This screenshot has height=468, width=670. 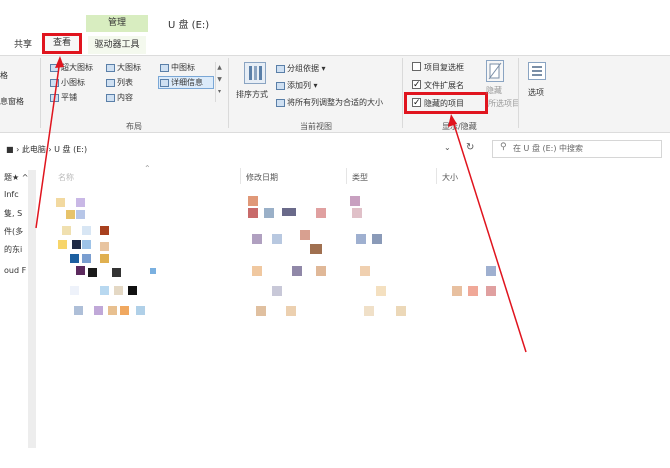 I want to click on arrow-to-hidden-items, so click(x=489, y=235).